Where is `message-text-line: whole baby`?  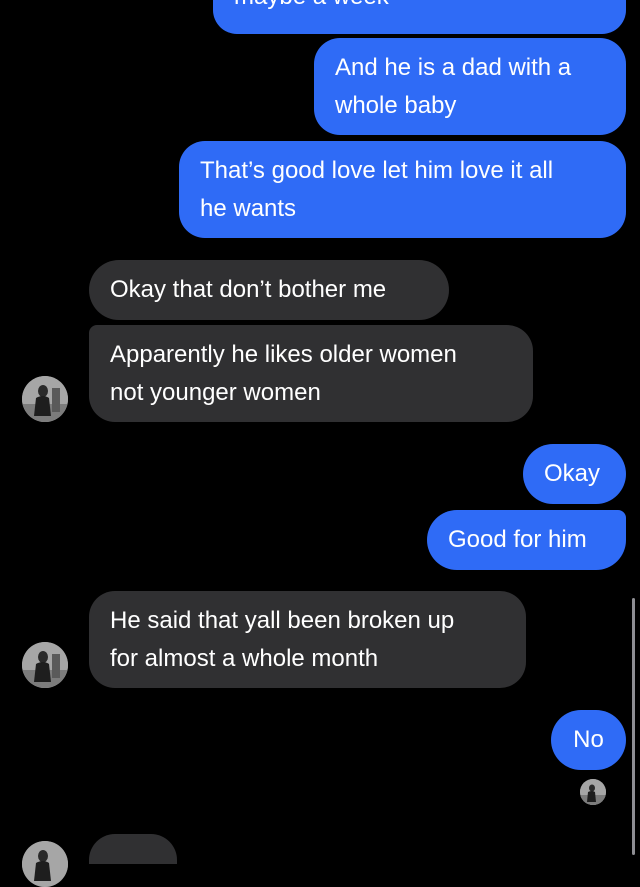
message-text-line: whole baby is located at coordinates (396, 105).